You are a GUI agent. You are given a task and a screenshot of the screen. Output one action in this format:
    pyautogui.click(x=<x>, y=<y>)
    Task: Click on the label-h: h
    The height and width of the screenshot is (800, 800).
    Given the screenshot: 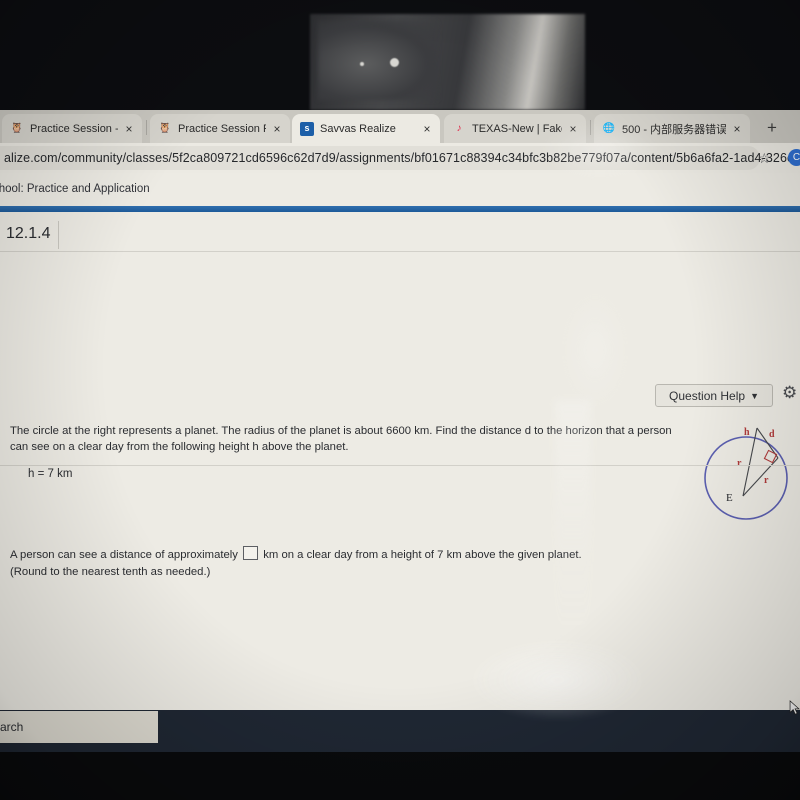 What is the action you would take?
    pyautogui.click(x=747, y=432)
    